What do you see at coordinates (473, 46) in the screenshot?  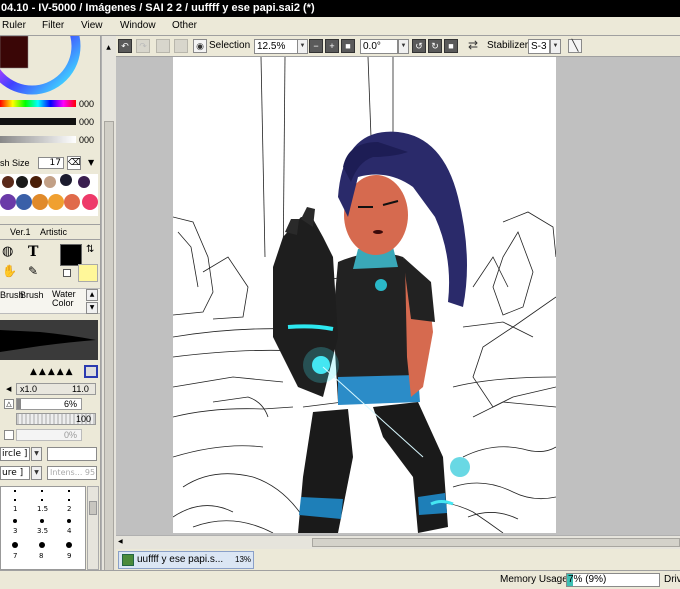 I see `flip-horizontal-icon: ⇄` at bounding box center [473, 46].